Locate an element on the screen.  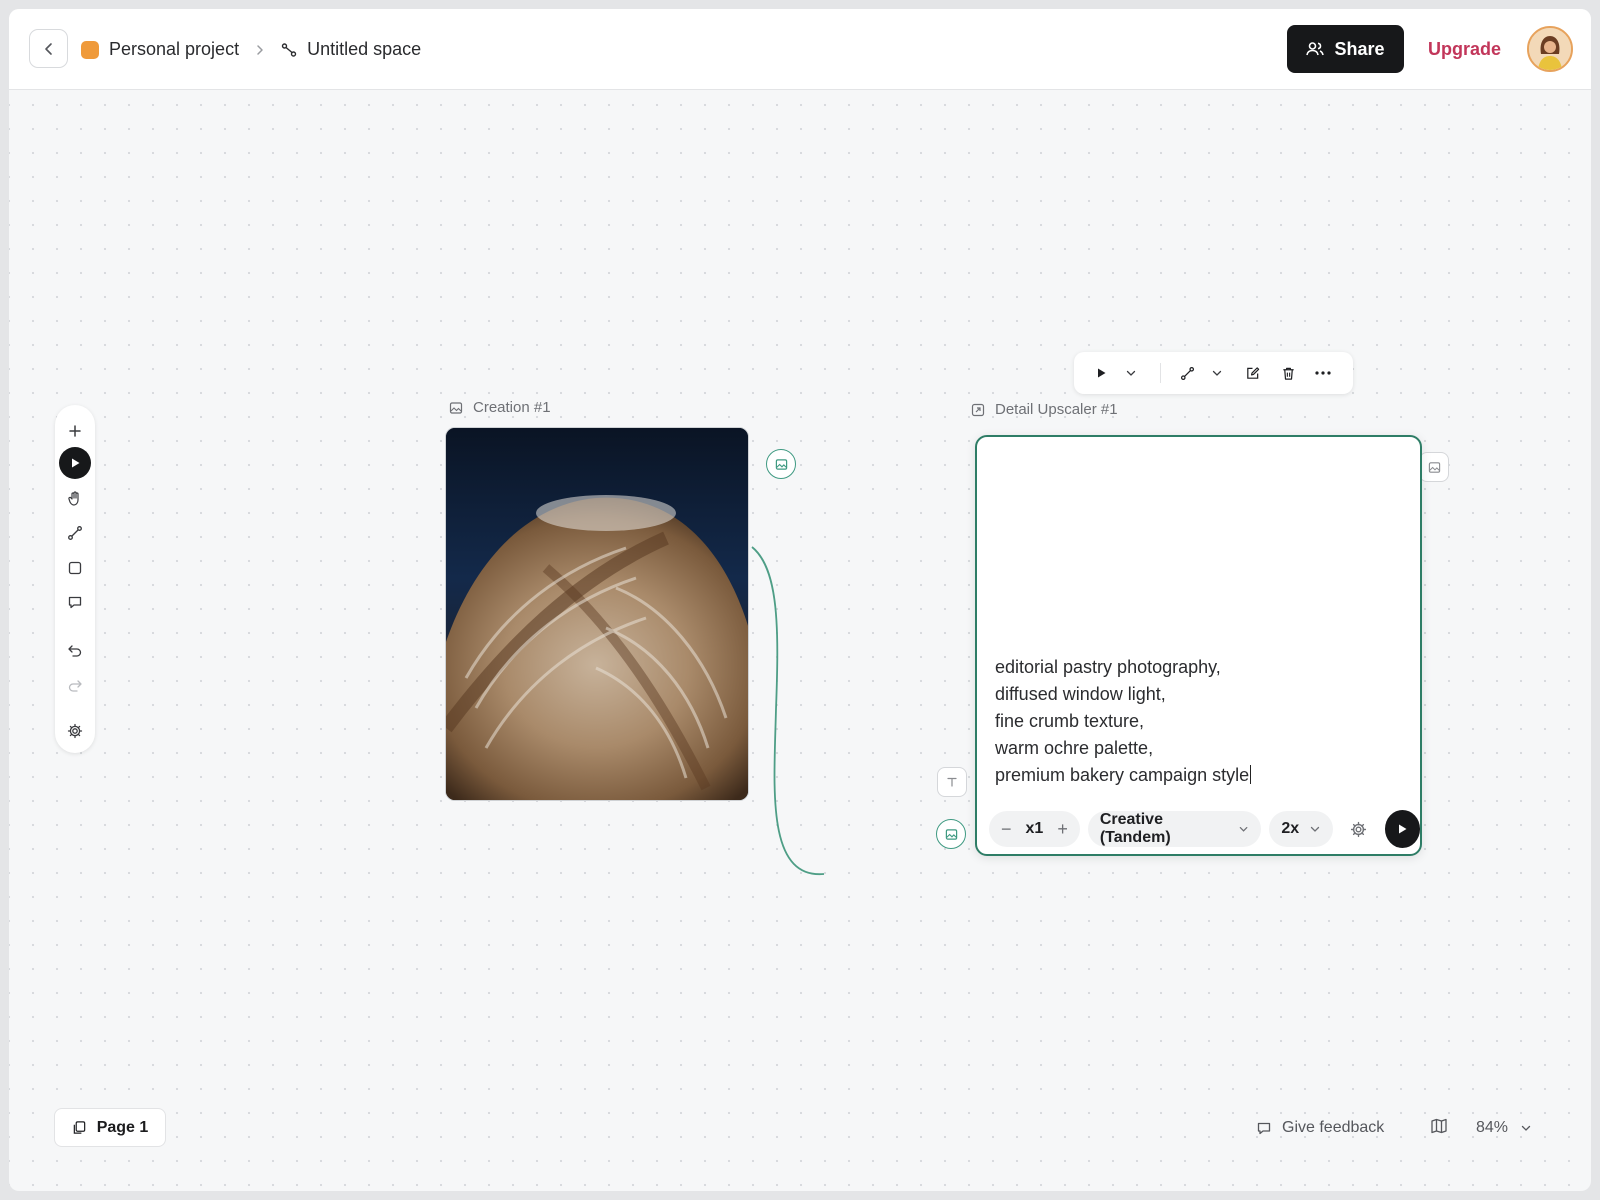
more-button is located at coordinates (1323, 373).